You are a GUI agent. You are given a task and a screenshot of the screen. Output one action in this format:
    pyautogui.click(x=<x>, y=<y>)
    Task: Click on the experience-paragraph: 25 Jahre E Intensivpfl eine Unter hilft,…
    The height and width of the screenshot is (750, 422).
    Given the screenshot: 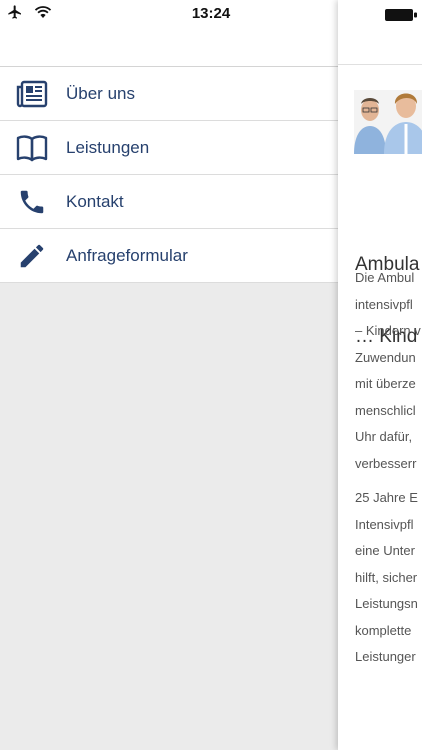 What is the action you would take?
    pyautogui.click(x=388, y=578)
    